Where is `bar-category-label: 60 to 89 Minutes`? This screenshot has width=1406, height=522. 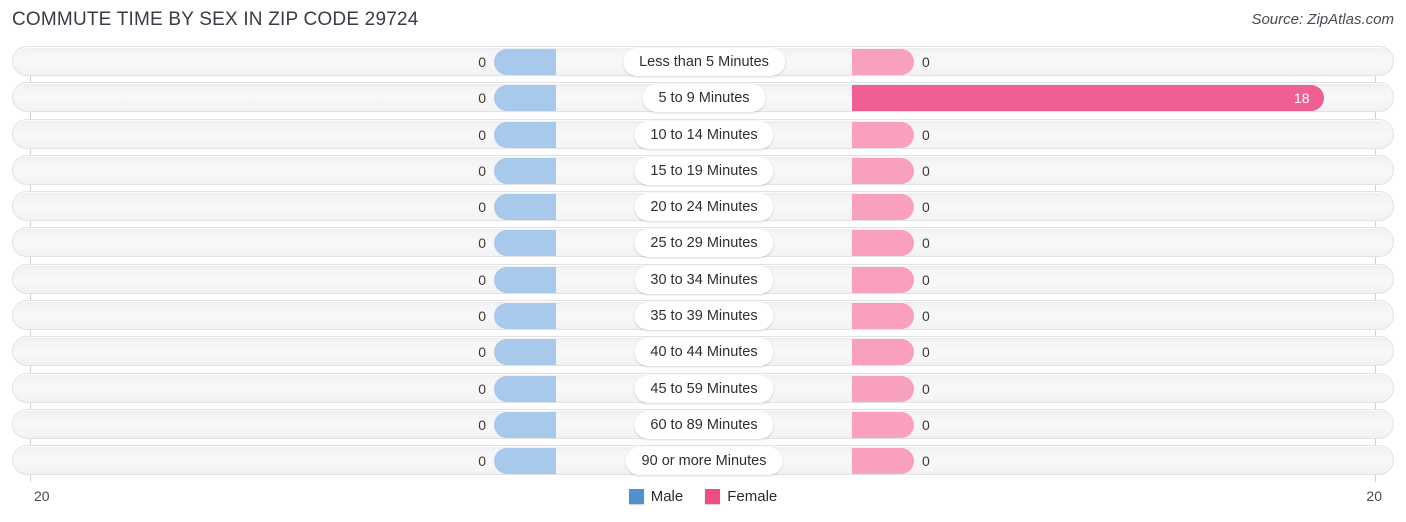
bar-category-label: 60 to 89 Minutes is located at coordinates (704, 424).